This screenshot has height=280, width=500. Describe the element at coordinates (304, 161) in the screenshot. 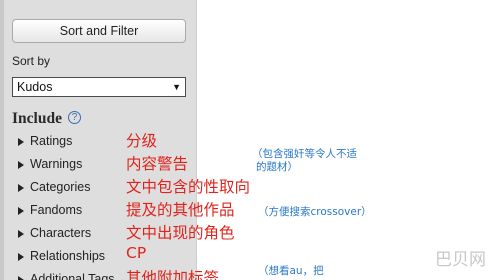

I see `annotation-warnings-note: （包含强奸等令人不适 的题材）` at that location.